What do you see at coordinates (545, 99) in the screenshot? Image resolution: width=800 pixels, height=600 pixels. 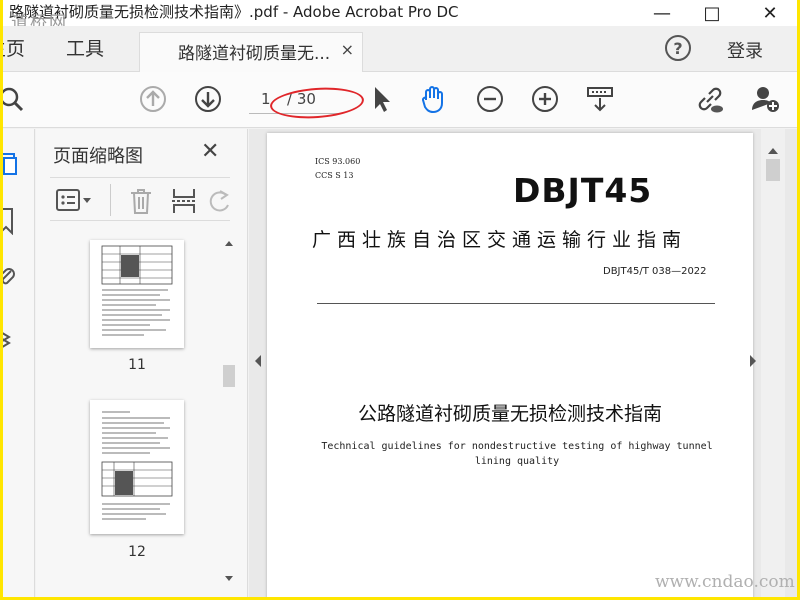 I see `zoom-in-icon` at bounding box center [545, 99].